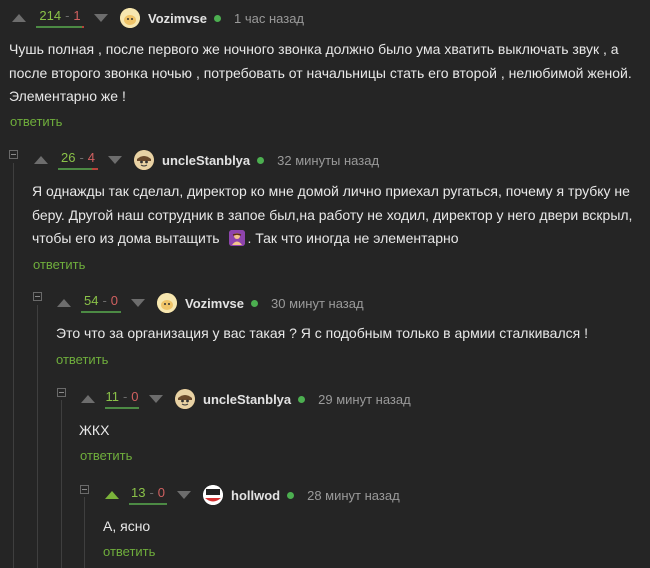 The image size is (650, 568). I want to click on rating-counter: 26 - 4, so click(78, 160).